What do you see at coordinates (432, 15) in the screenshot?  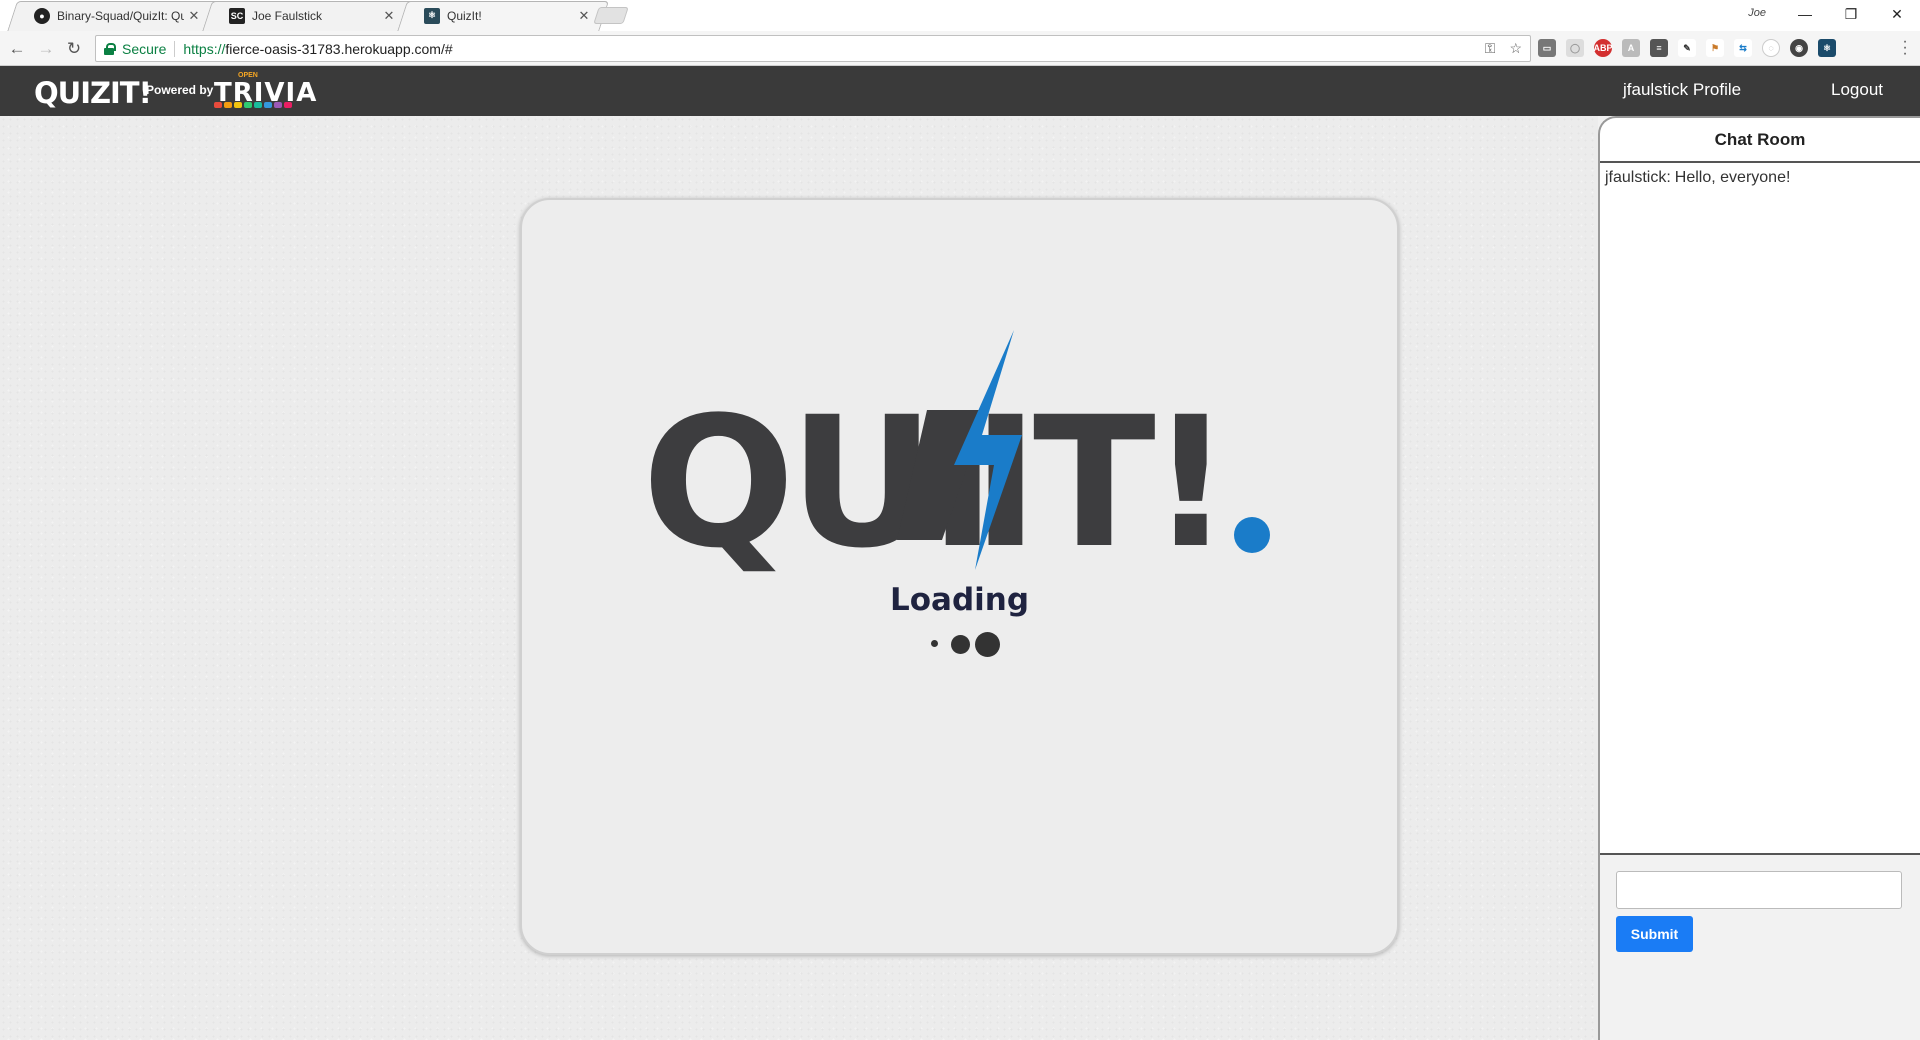 I see `react-icon: ⚛` at bounding box center [432, 15].